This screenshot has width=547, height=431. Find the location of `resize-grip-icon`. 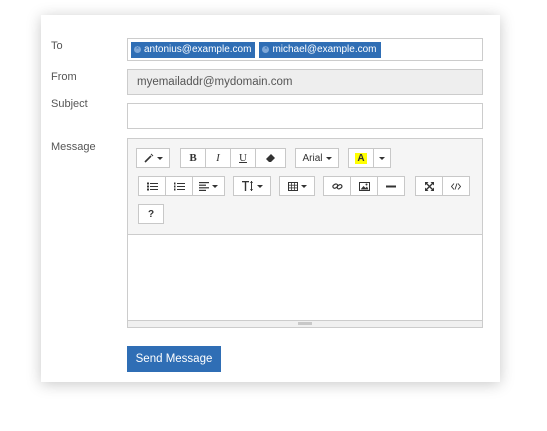

resize-grip-icon is located at coordinates (305, 323).